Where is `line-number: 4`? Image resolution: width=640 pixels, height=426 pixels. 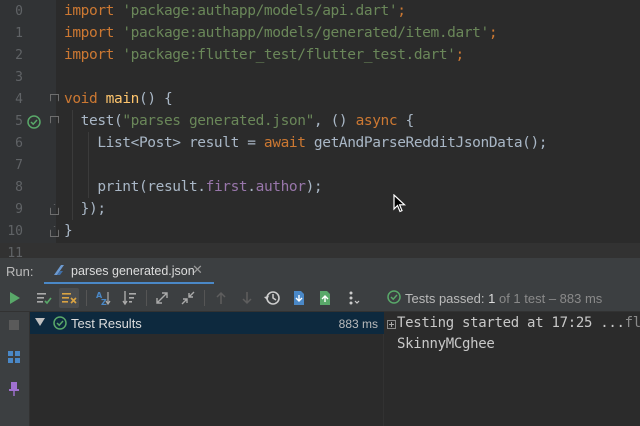 line-number: 4 is located at coordinates (19, 99).